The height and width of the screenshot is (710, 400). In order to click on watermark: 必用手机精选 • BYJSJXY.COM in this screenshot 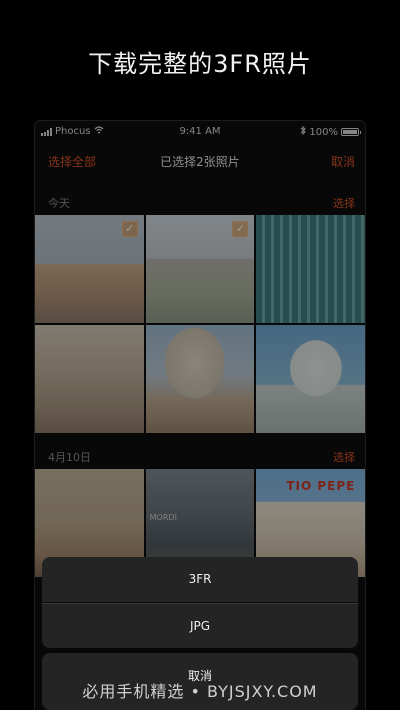, I will do `click(200, 691)`.